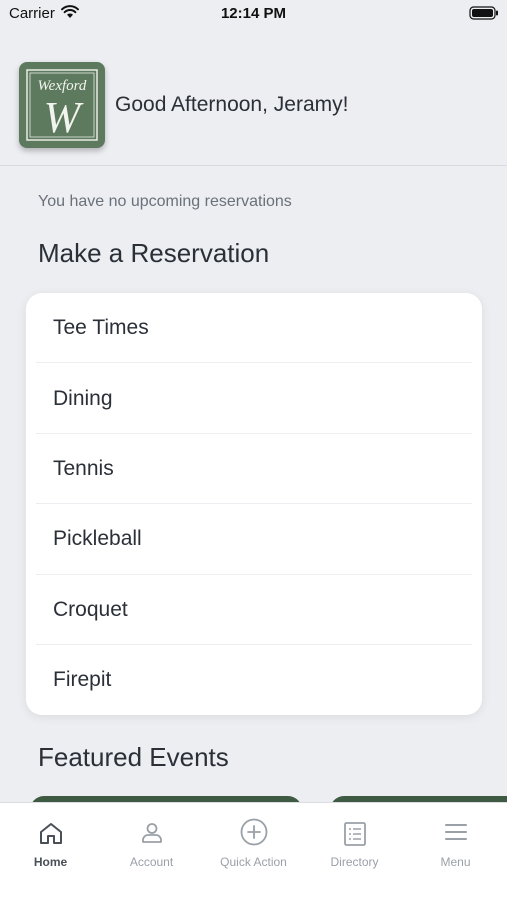  I want to click on tab-directory: Directory, so click(354, 843).